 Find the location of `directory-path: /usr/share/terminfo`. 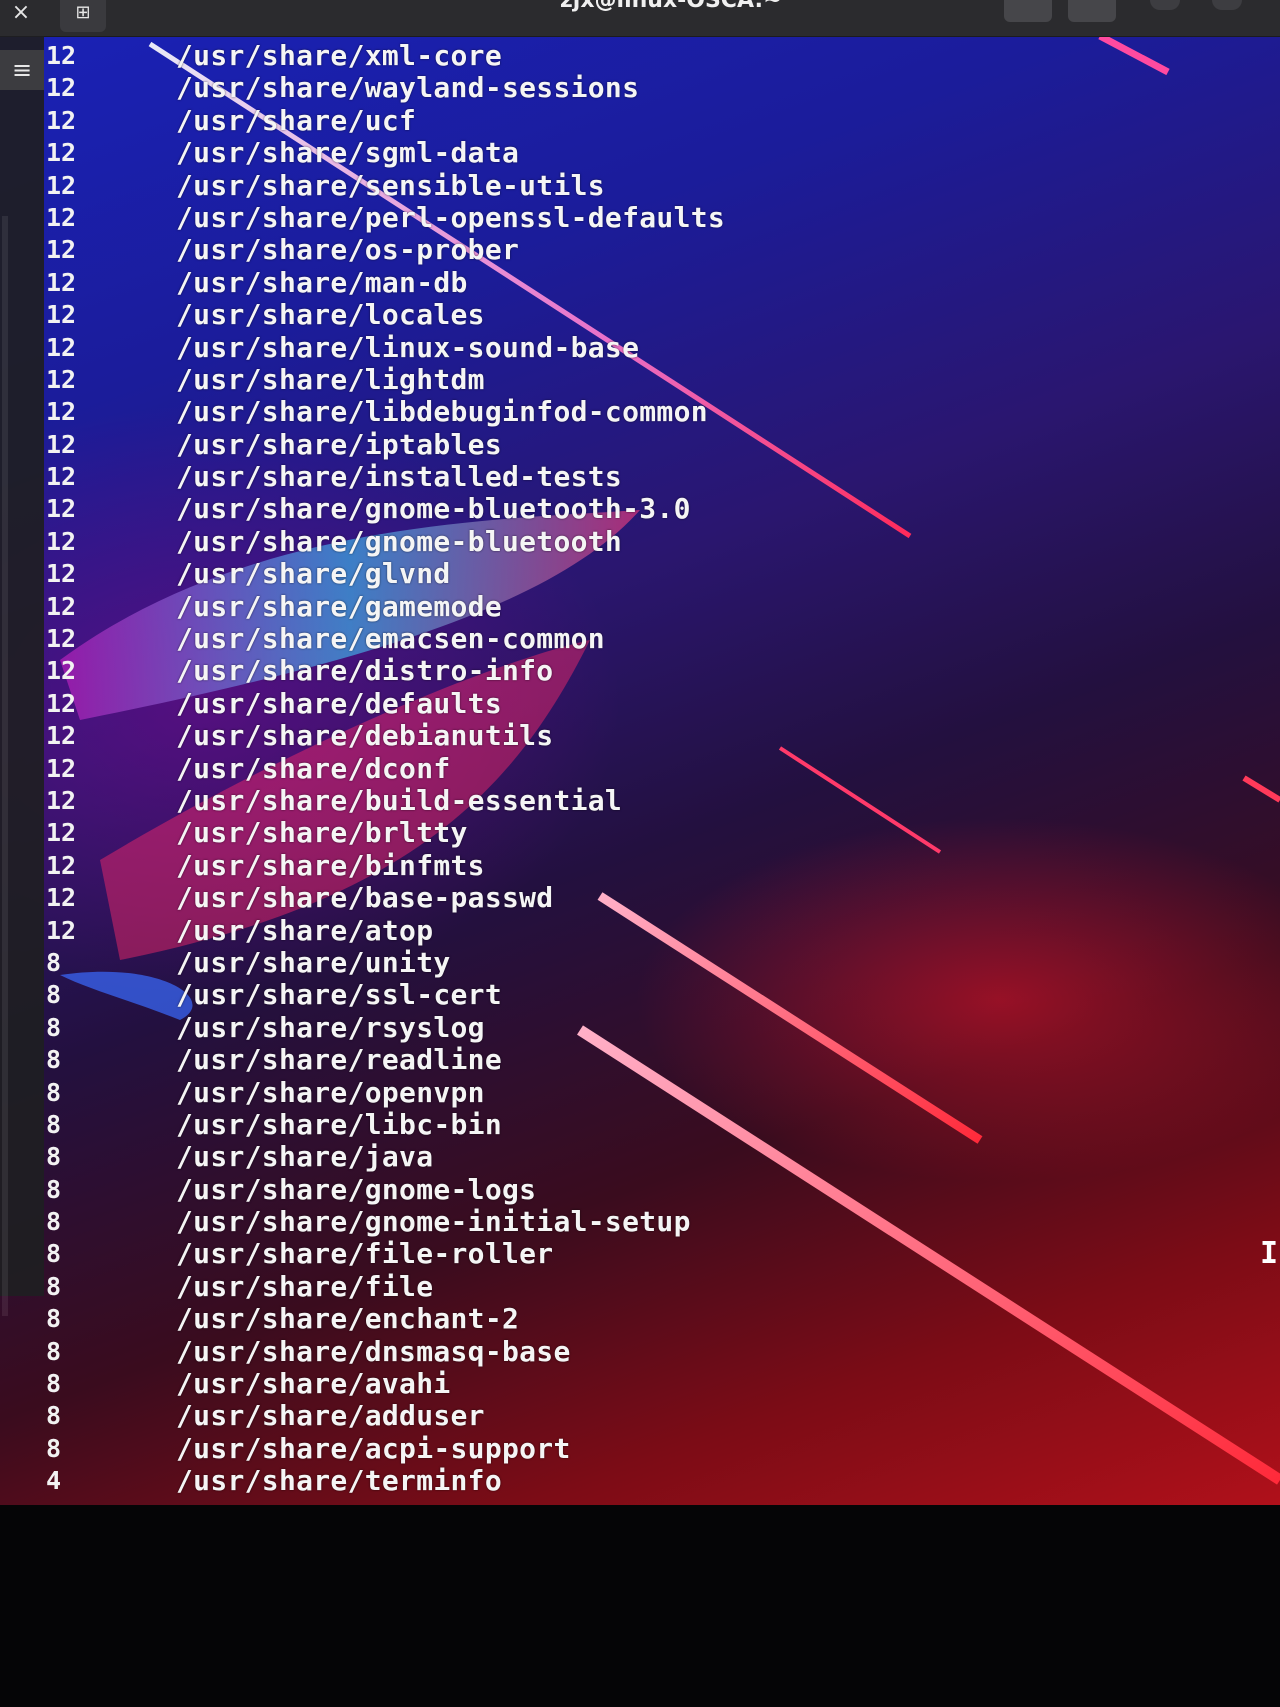

directory-path: /usr/share/terminfo is located at coordinates (339, 1481).